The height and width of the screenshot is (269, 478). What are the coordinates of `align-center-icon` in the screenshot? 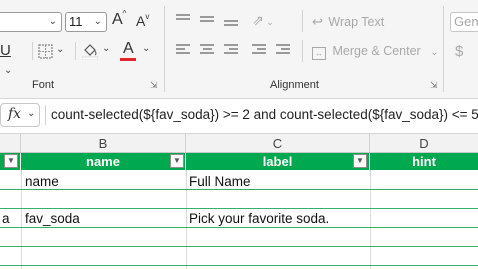 It's located at (207, 50).